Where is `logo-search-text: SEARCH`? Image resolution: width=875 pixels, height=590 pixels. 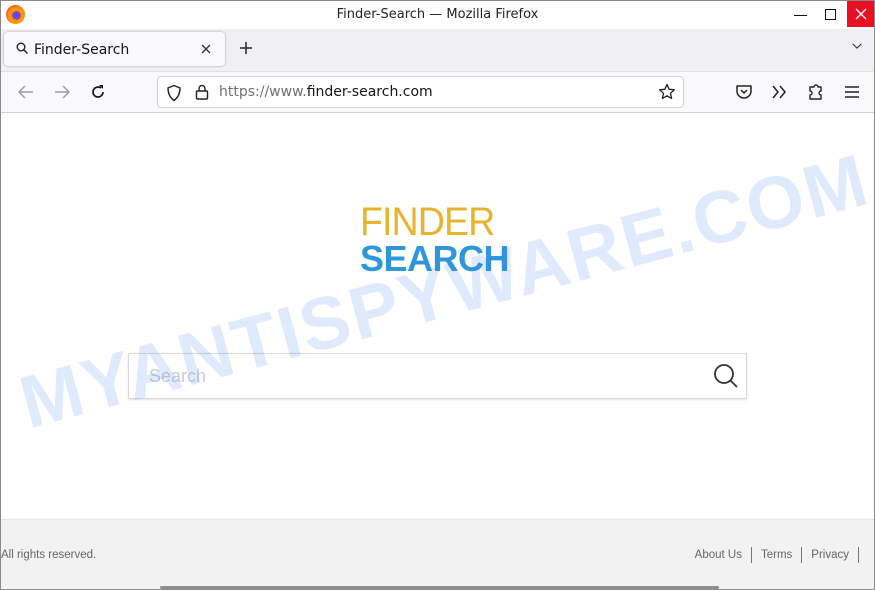
logo-search-text: SEARCH is located at coordinates (435, 258).